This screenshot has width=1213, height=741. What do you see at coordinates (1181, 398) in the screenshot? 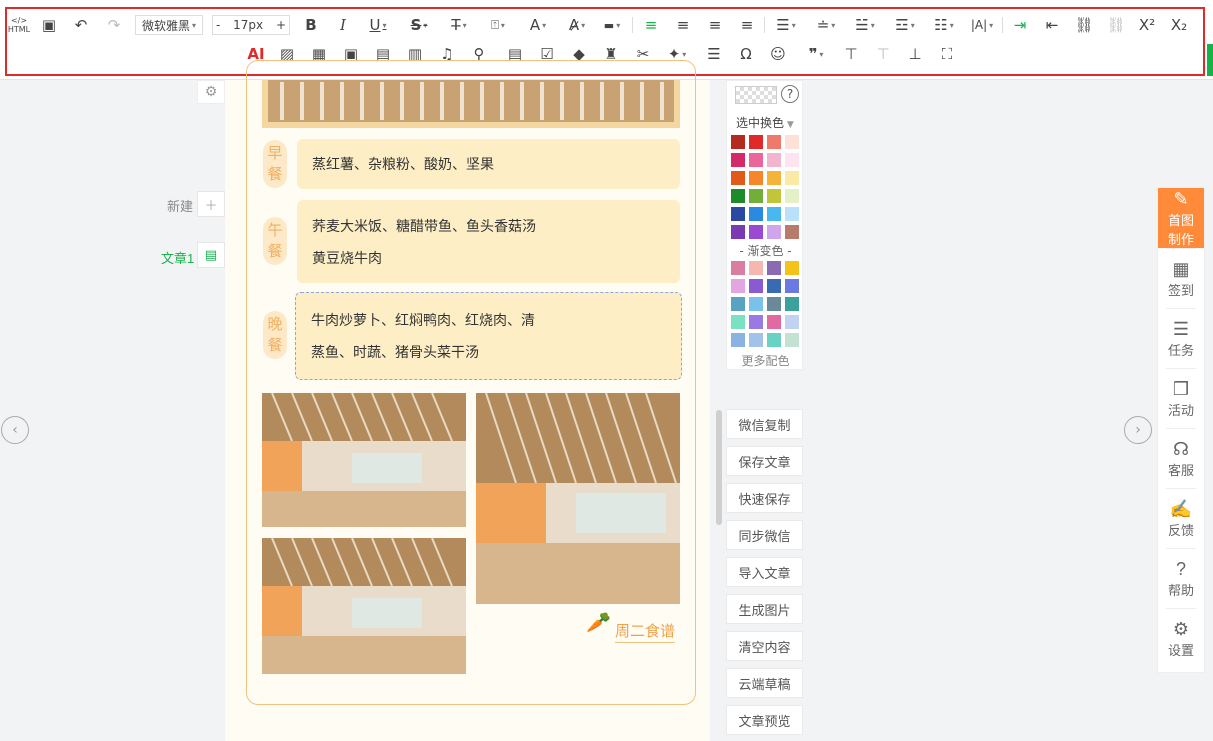
I see `nav-activity: ❒ 活动` at bounding box center [1181, 398].